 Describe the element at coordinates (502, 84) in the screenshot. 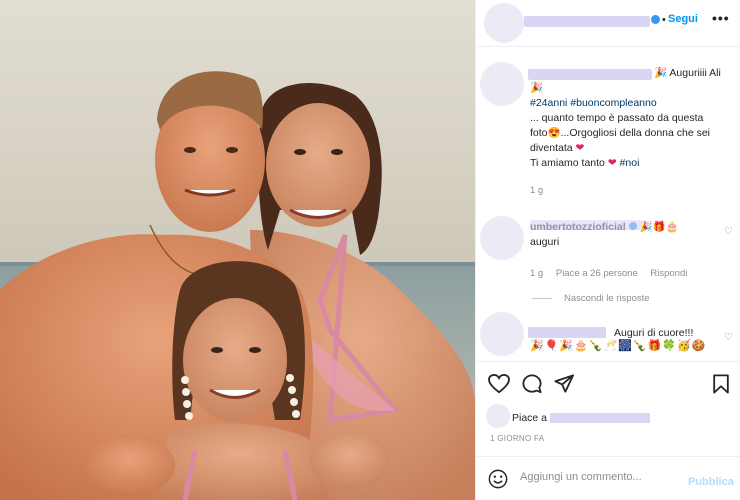

I see `caption-author-avatar` at that location.